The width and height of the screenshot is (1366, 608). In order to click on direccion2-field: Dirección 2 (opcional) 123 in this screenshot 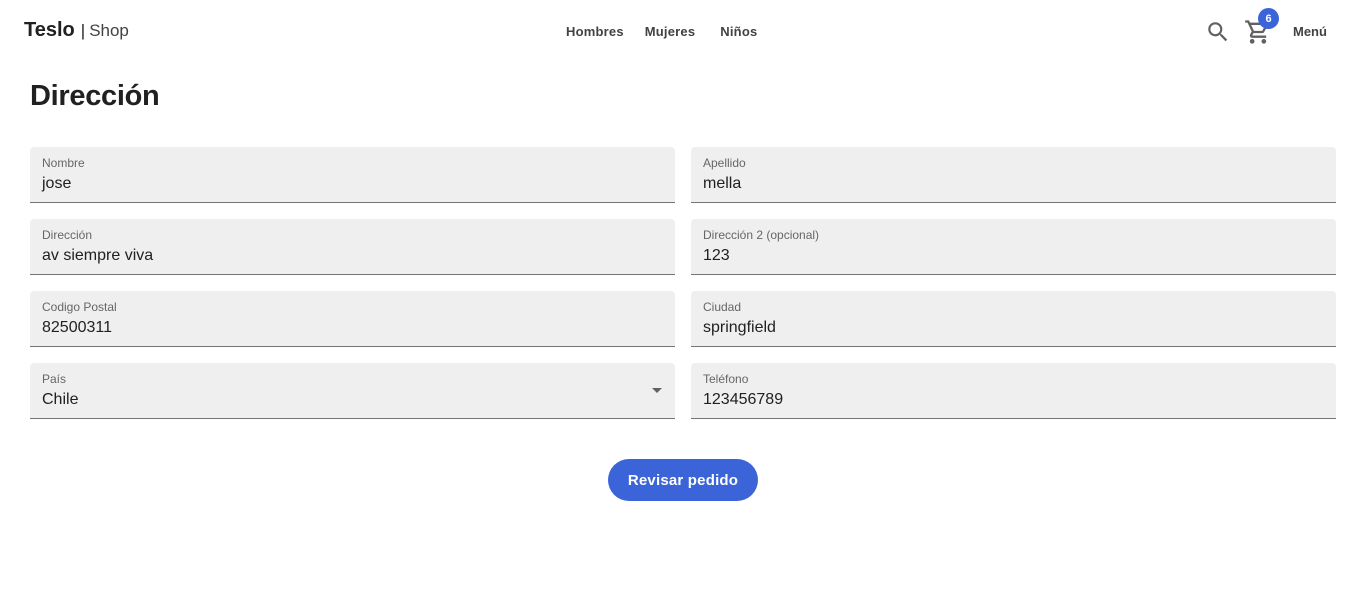, I will do `click(1013, 247)`.